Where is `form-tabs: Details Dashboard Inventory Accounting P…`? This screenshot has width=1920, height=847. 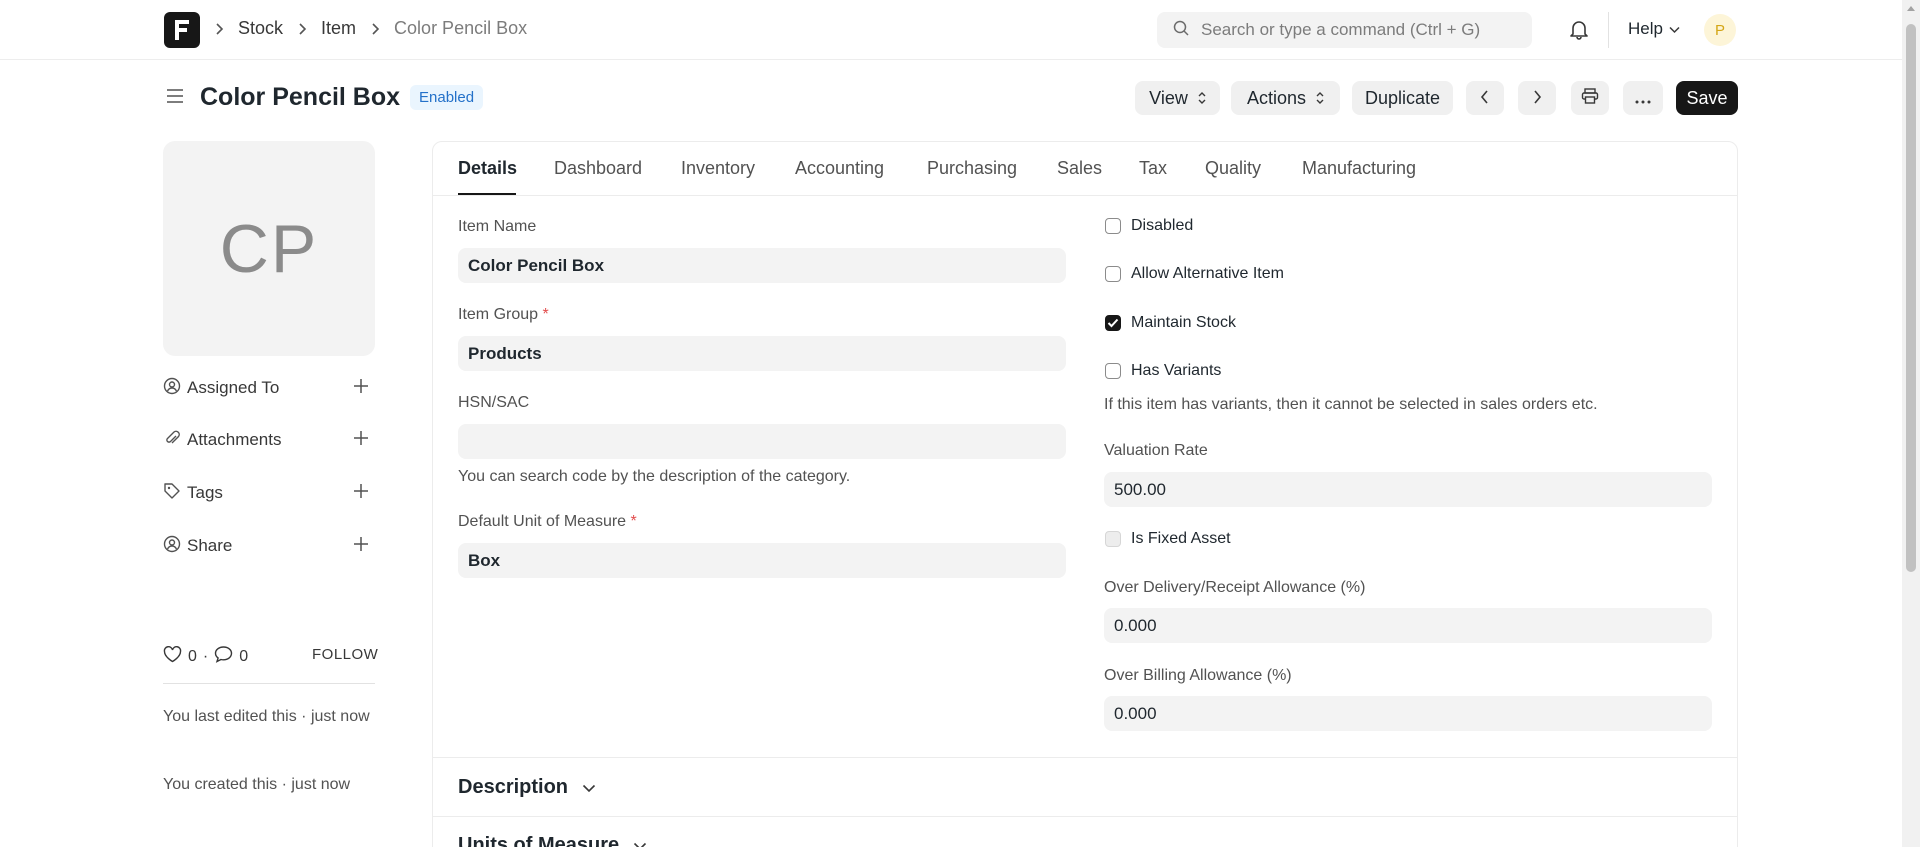 form-tabs: Details Dashboard Inventory Accounting P… is located at coordinates (1085, 169).